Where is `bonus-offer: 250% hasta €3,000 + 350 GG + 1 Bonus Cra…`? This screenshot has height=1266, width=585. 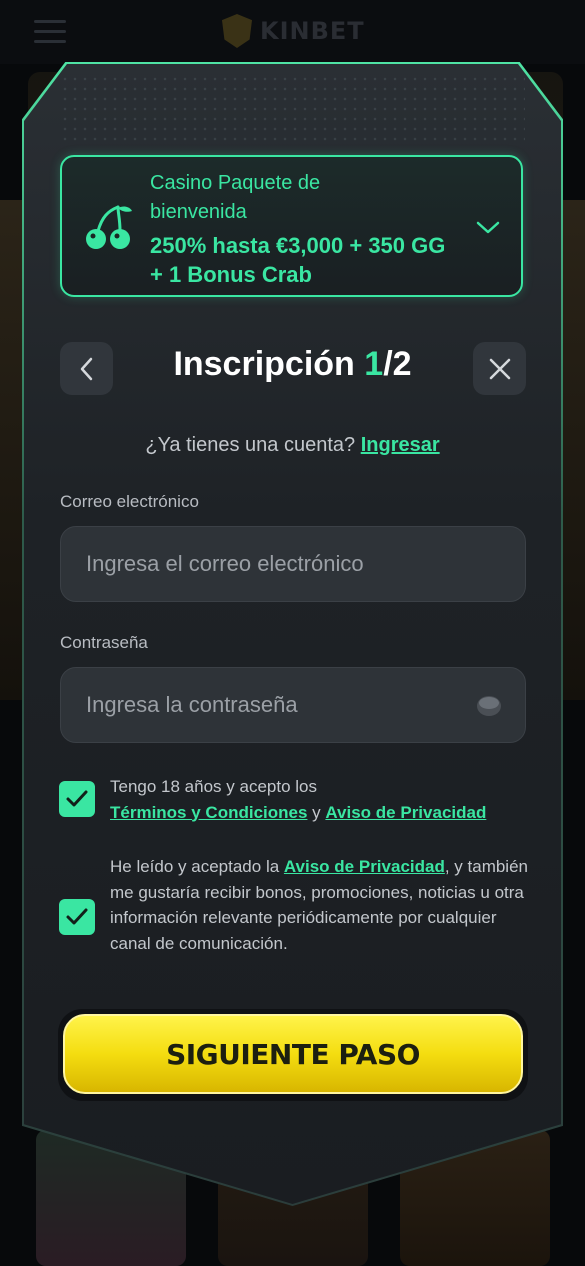
bonus-offer: 250% hasta €3,000 + 350 GG + 1 Bonus Cra… is located at coordinates (298, 260).